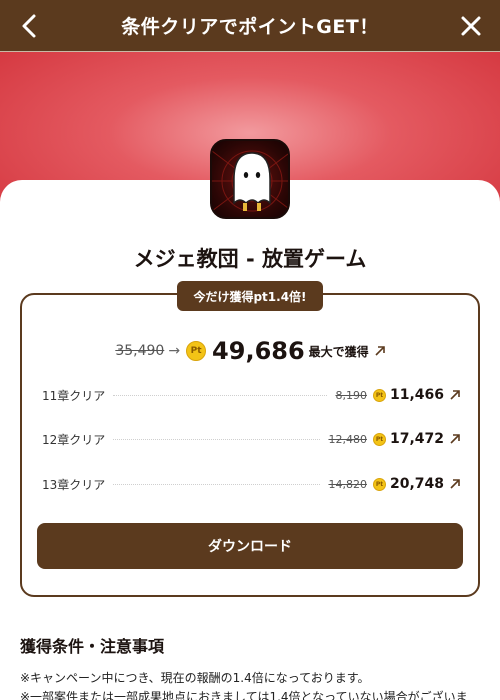  I want to click on header-bar: 条件クリアでポイントGET！, so click(250, 26).